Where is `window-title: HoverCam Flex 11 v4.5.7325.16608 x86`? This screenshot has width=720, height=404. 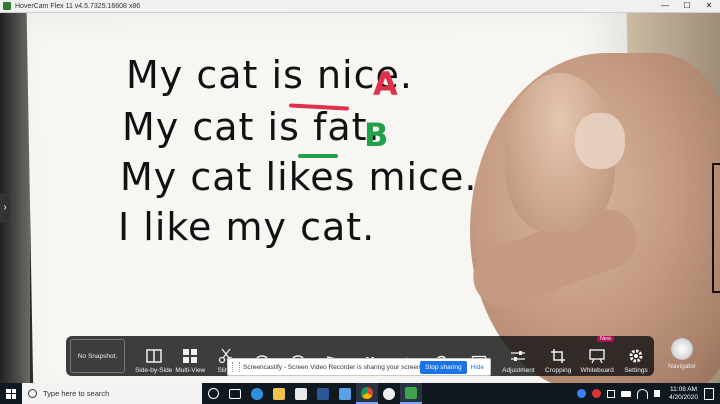 window-title: HoverCam Flex 11 v4.5.7325.16608 x86 is located at coordinates (78, 6).